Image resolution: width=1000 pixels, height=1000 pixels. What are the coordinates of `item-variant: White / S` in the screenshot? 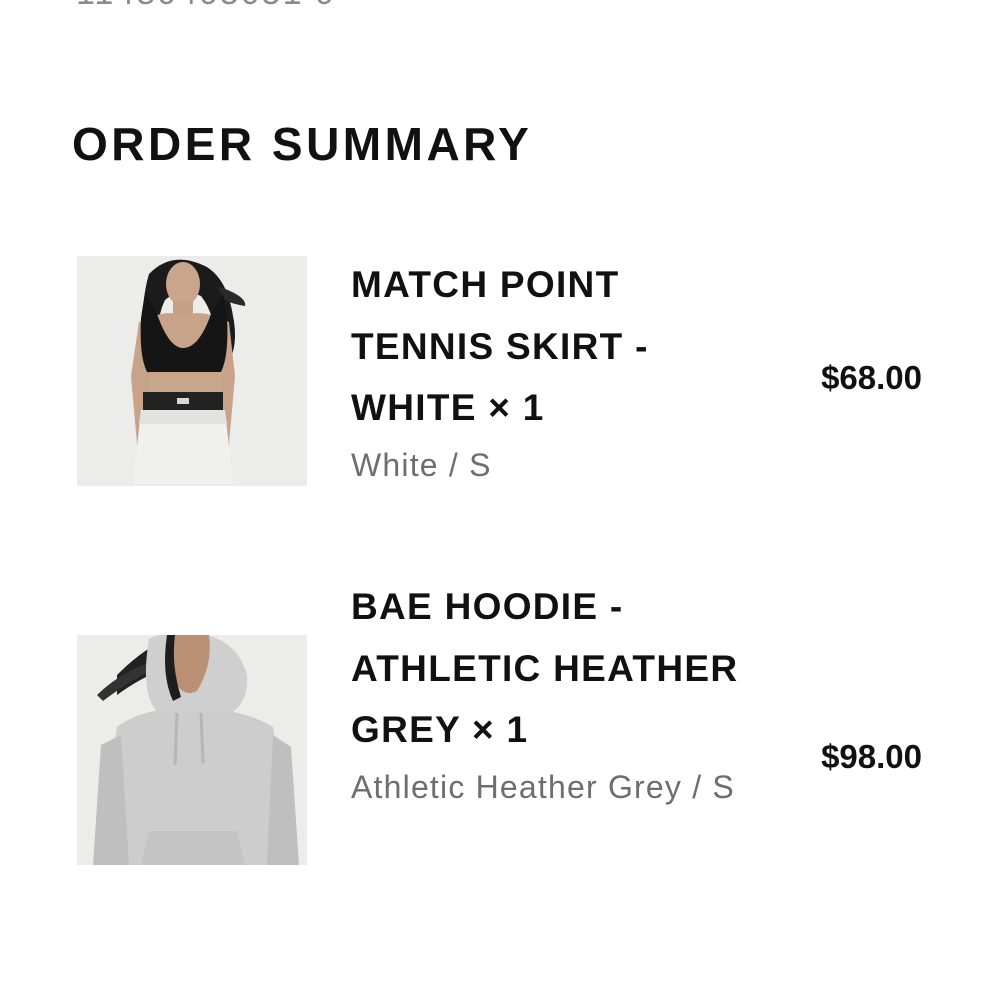 It's located at (421, 464).